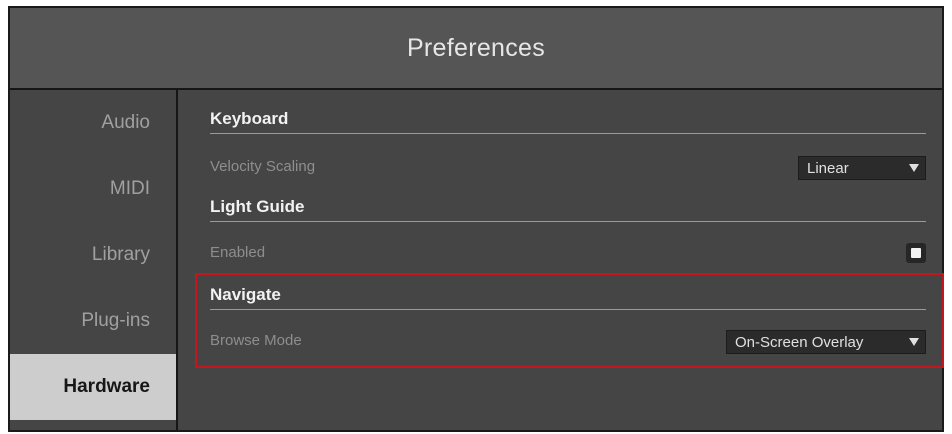 The image size is (952, 434). I want to click on window-title: Preferences, so click(476, 47).